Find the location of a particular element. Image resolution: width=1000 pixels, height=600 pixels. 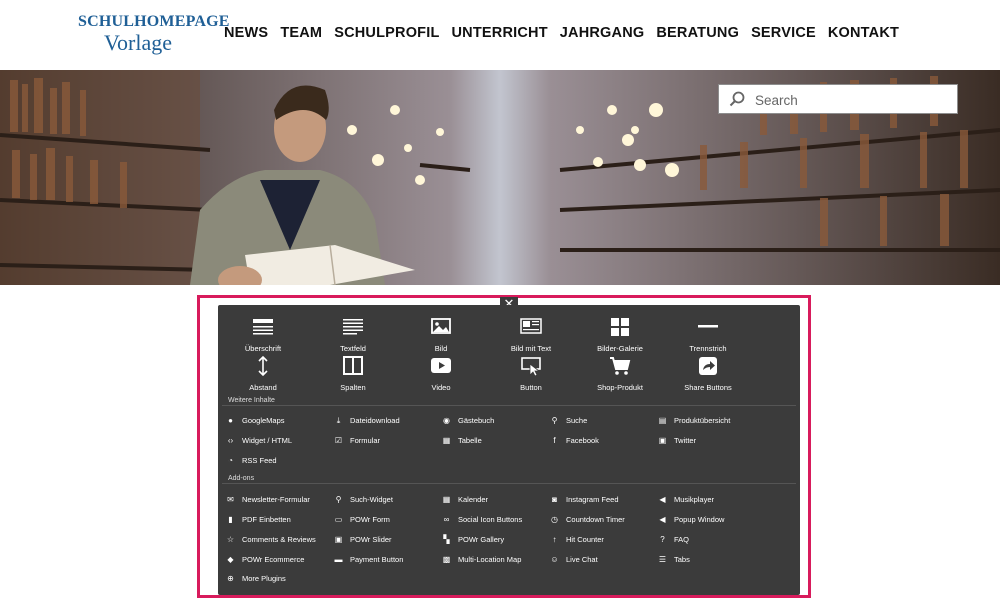

addon-musikplayer: ◀ Musikplayer is located at coordinates (686, 499).